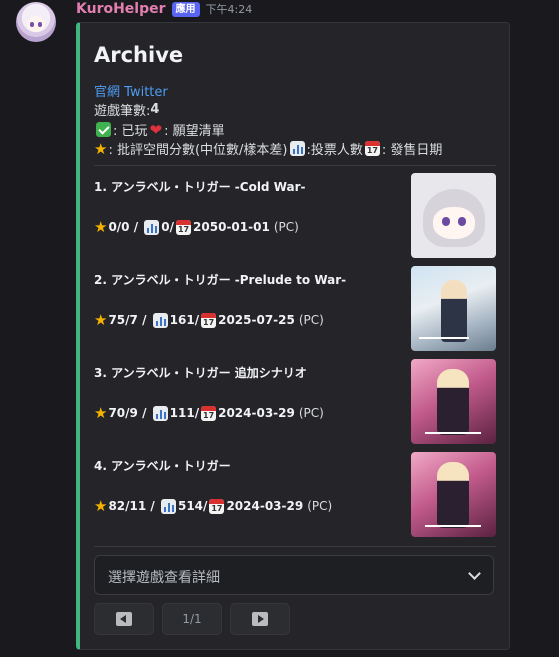 The height and width of the screenshot is (657, 559). What do you see at coordinates (107, 92) in the screenshot?
I see `official-site-link: 官網` at bounding box center [107, 92].